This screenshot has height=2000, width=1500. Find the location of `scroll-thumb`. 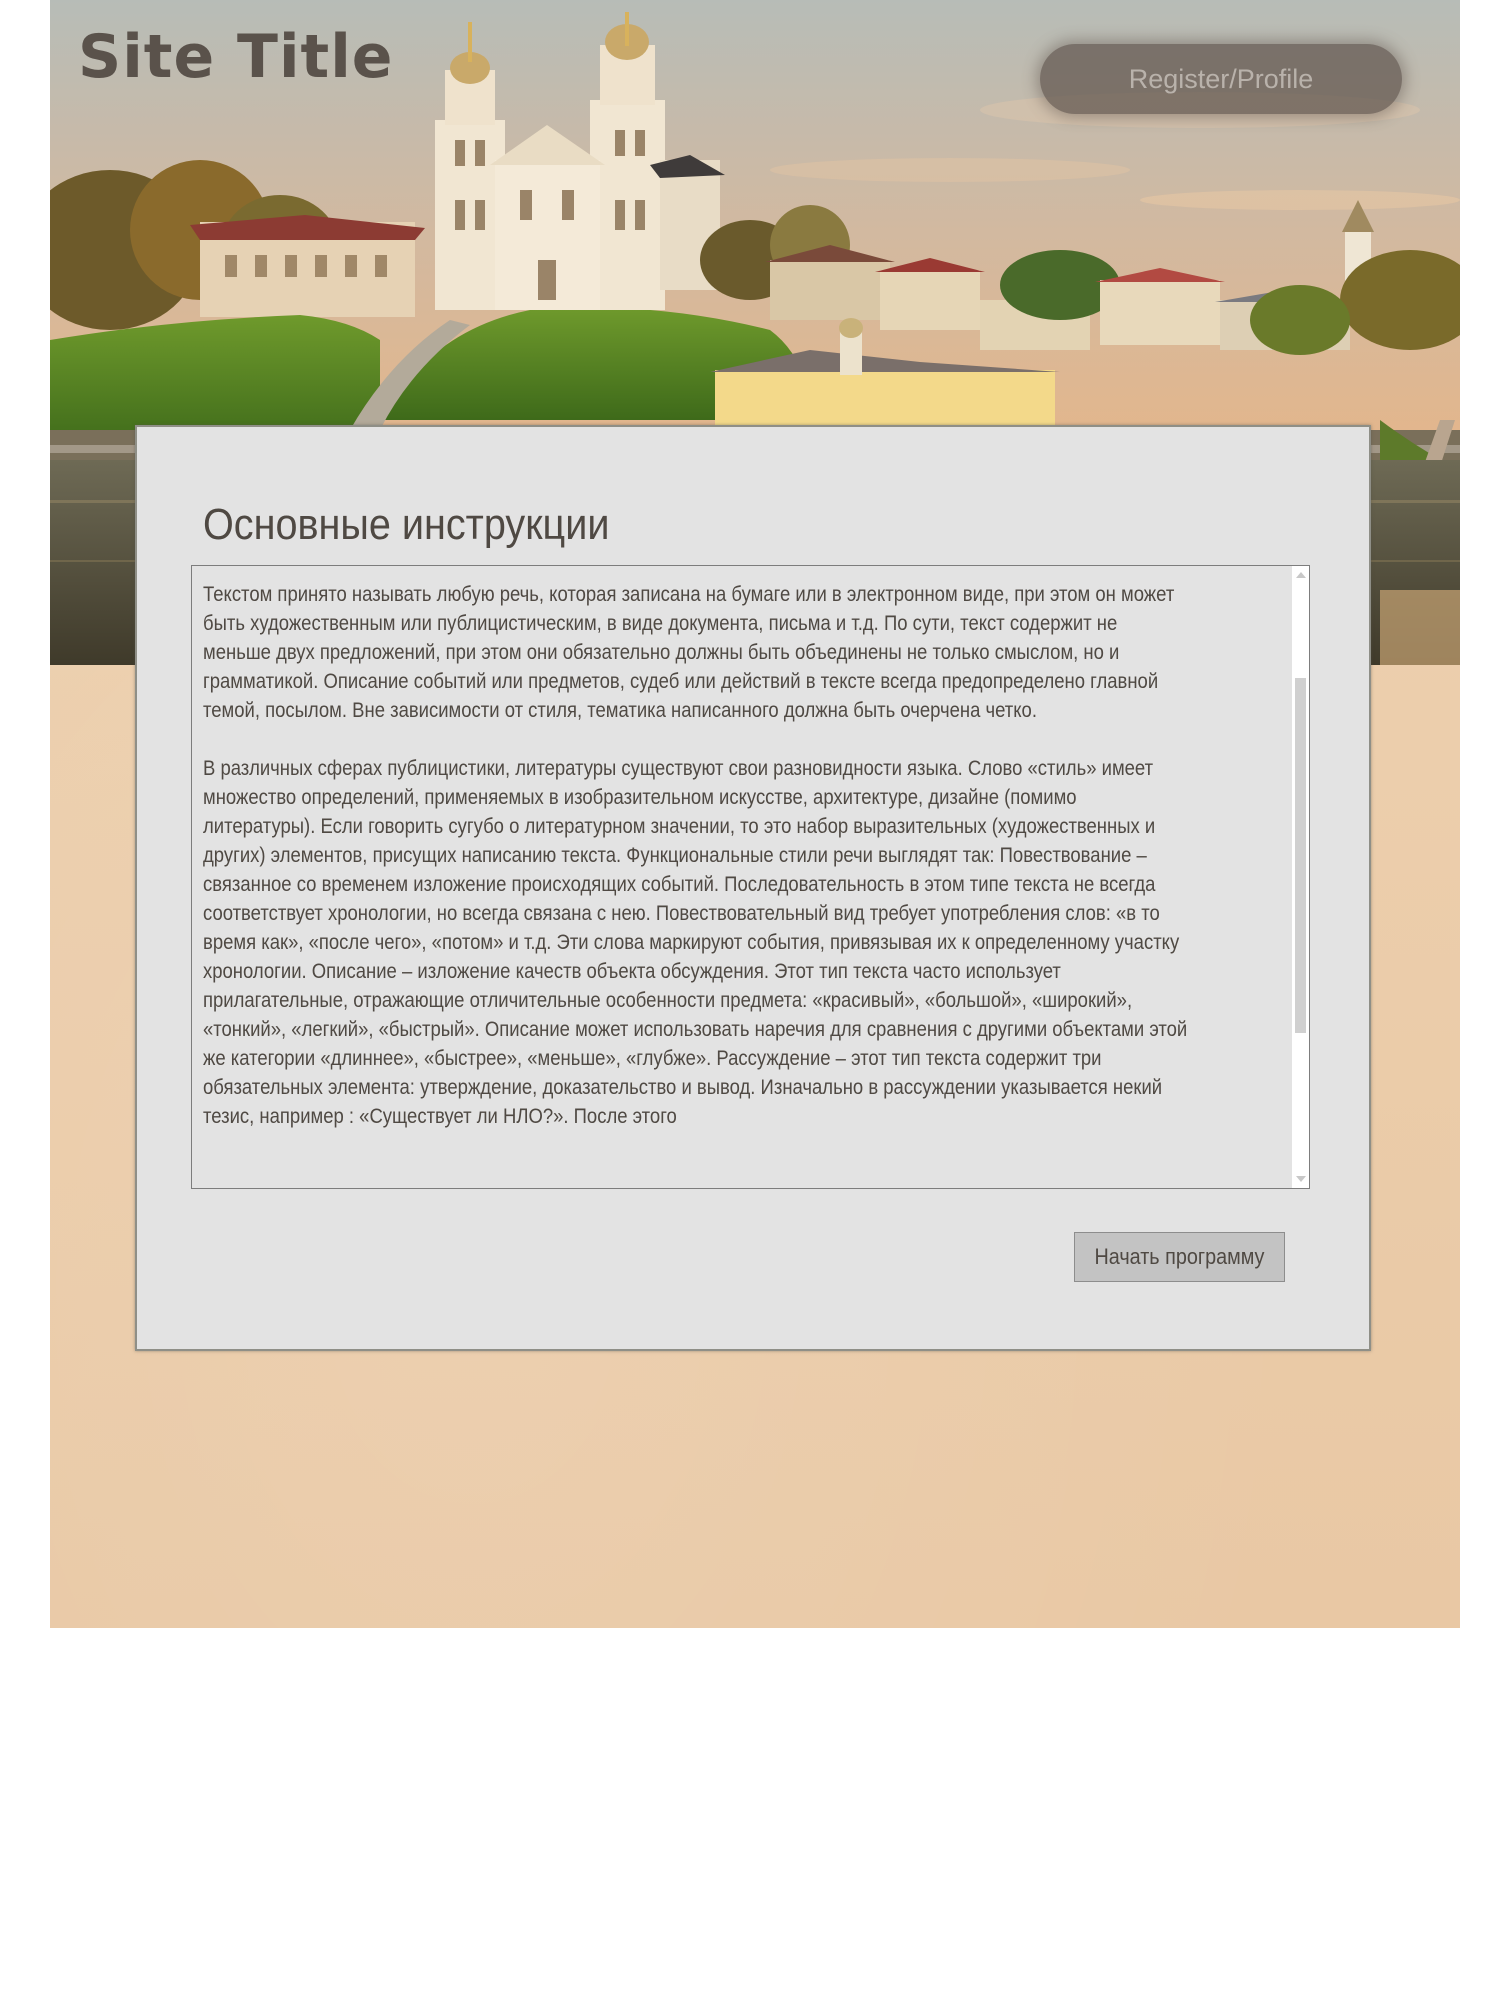

scroll-thumb is located at coordinates (1300, 855).